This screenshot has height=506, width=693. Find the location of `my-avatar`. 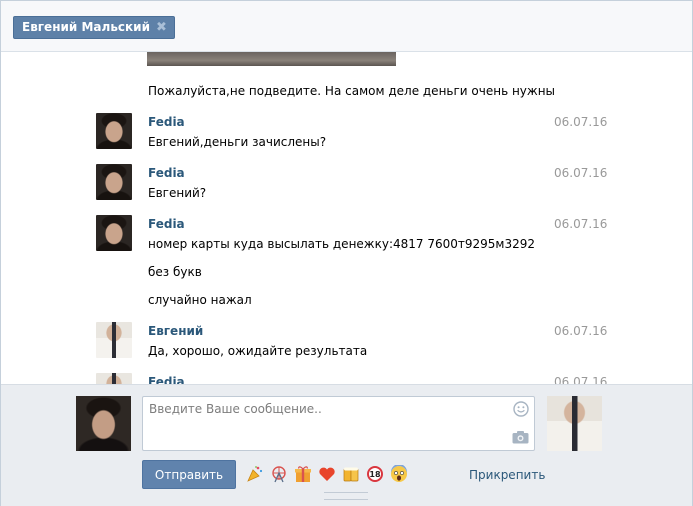

my-avatar is located at coordinates (103, 423).